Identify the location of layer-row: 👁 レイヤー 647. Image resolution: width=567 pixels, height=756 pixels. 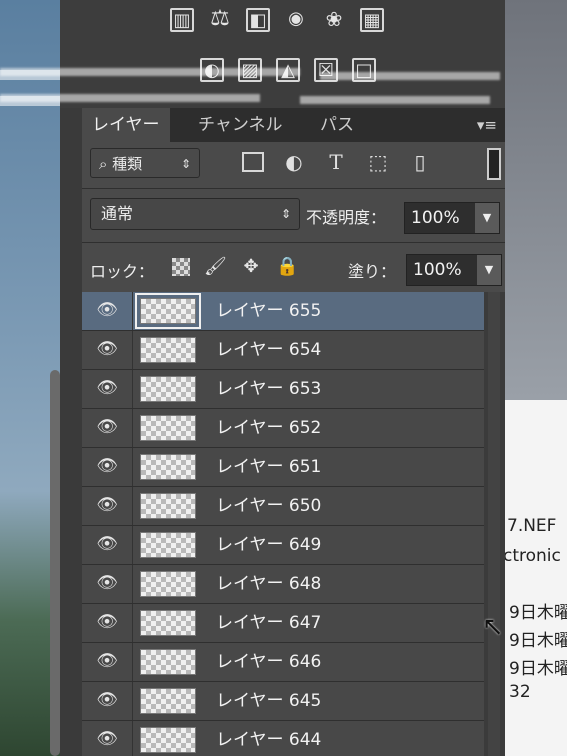
(283, 623).